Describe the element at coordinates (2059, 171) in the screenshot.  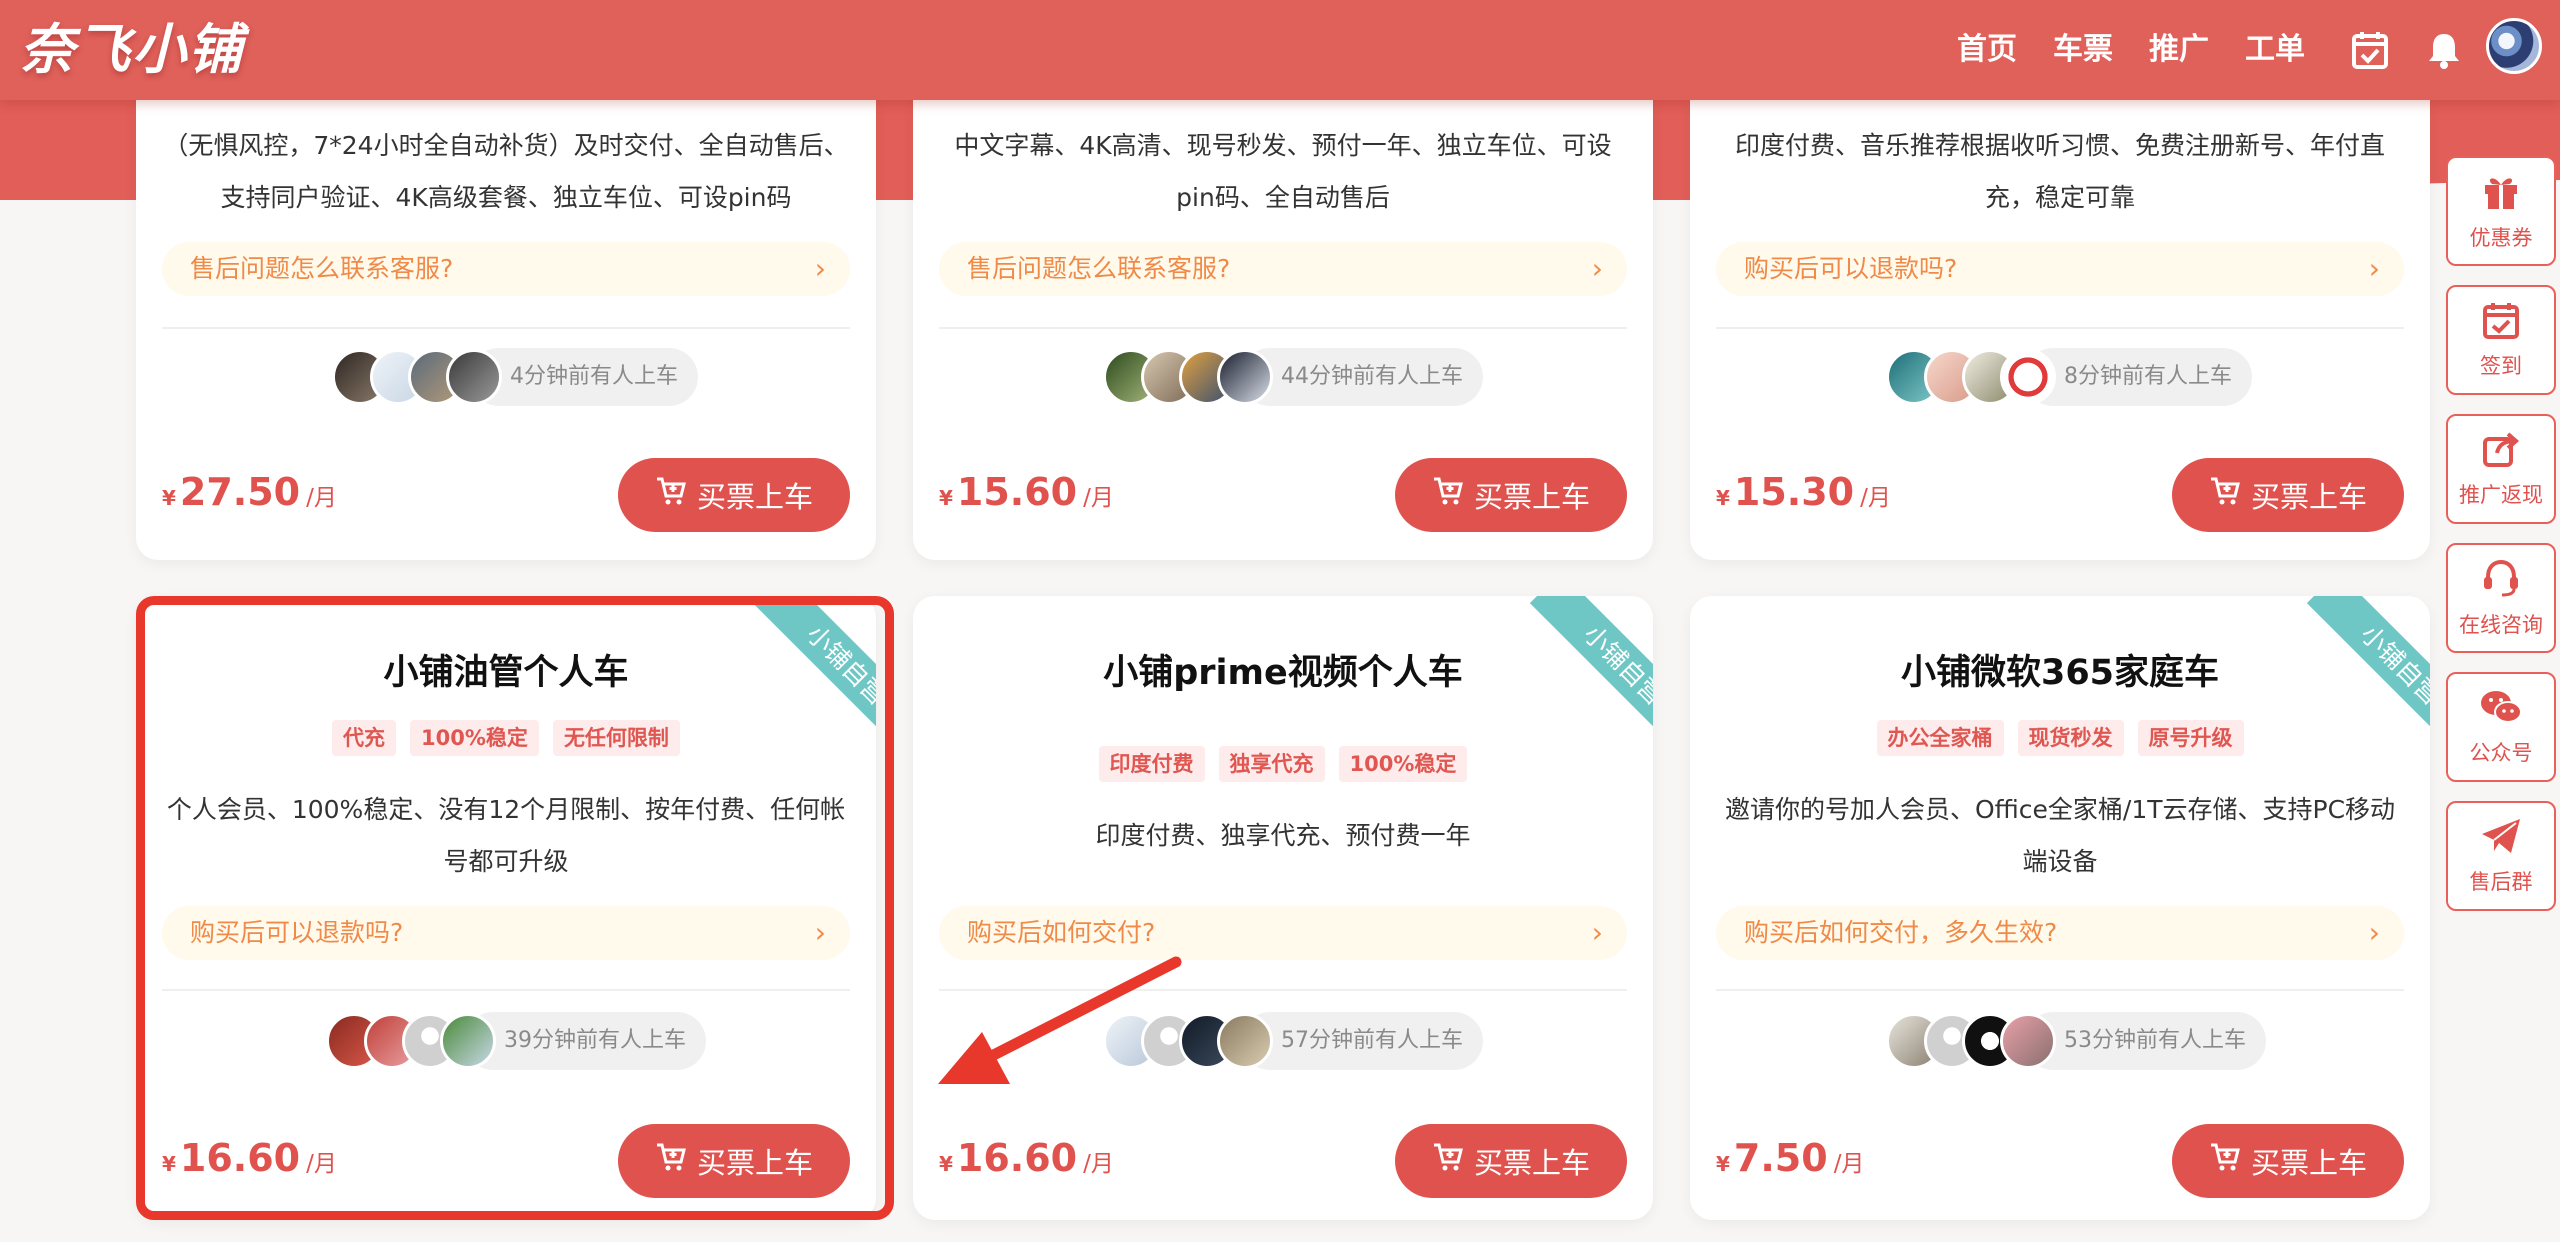
I see `card-description: 印度付费、音乐推荐根据收听习惯、免费注册新号、年付直充，稳定可靠` at that location.